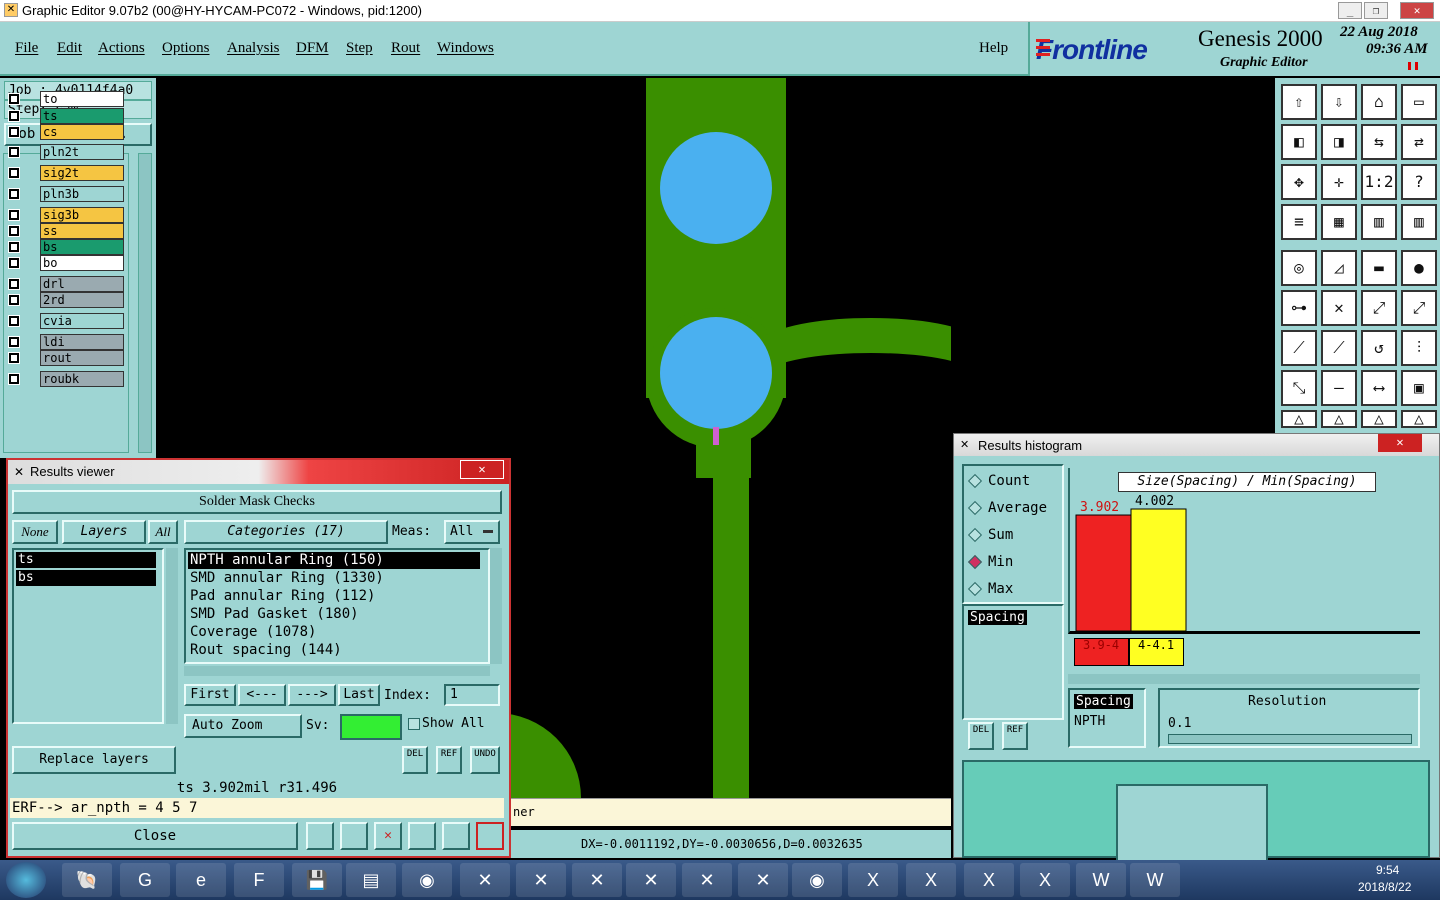 The width and height of the screenshot is (1440, 900). Describe the element at coordinates (1299, 182) in the screenshot. I see `tool-icon-9: ✥` at that location.